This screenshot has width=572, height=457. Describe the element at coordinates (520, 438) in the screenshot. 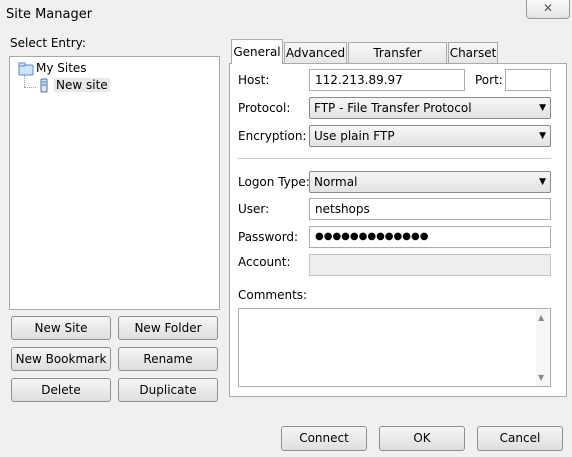

I see `cancel-button: Cancel` at that location.